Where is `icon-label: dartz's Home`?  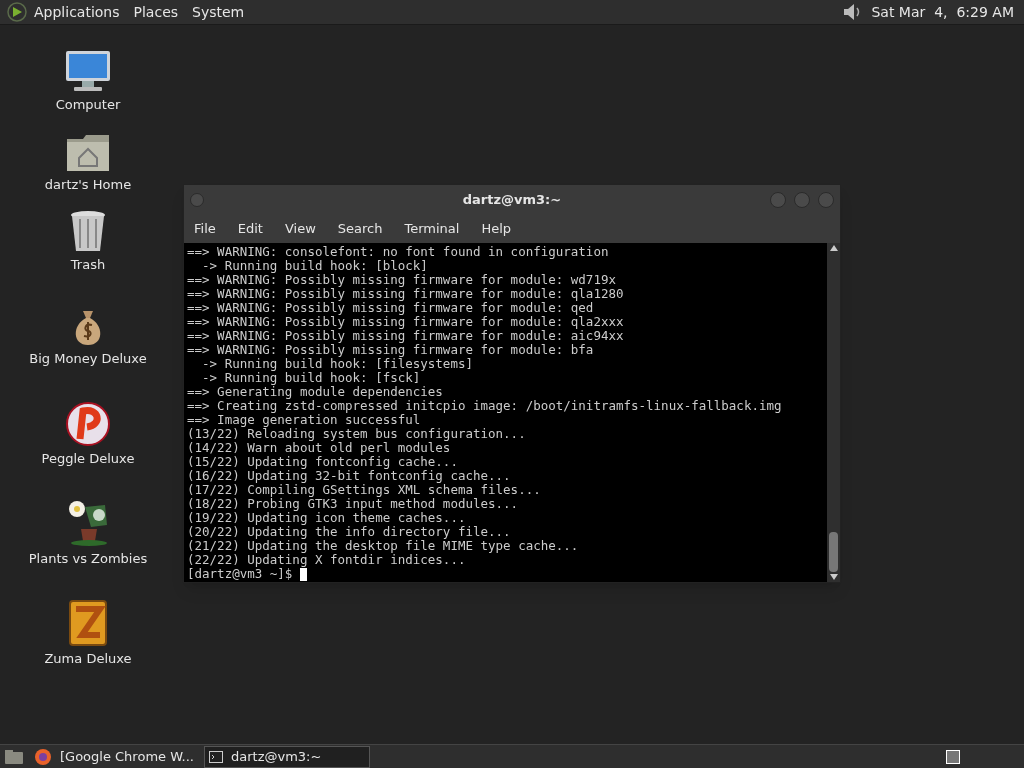
icon-label: dartz's Home is located at coordinates (88, 185).